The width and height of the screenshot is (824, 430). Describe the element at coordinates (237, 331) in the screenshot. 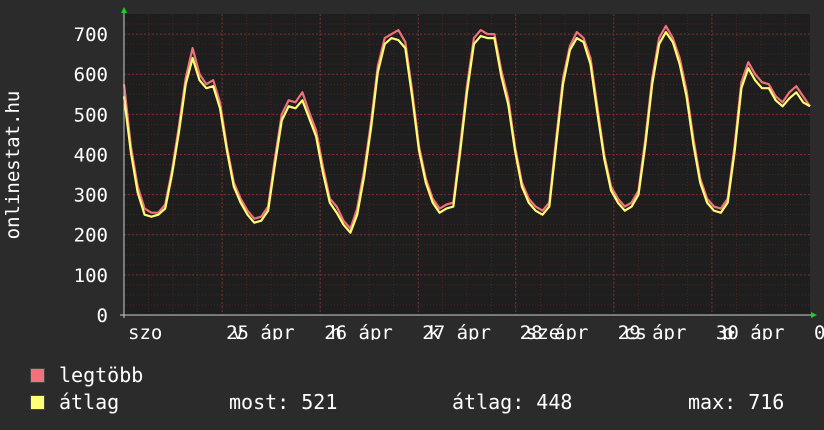

I see `x-tick-label: v` at that location.